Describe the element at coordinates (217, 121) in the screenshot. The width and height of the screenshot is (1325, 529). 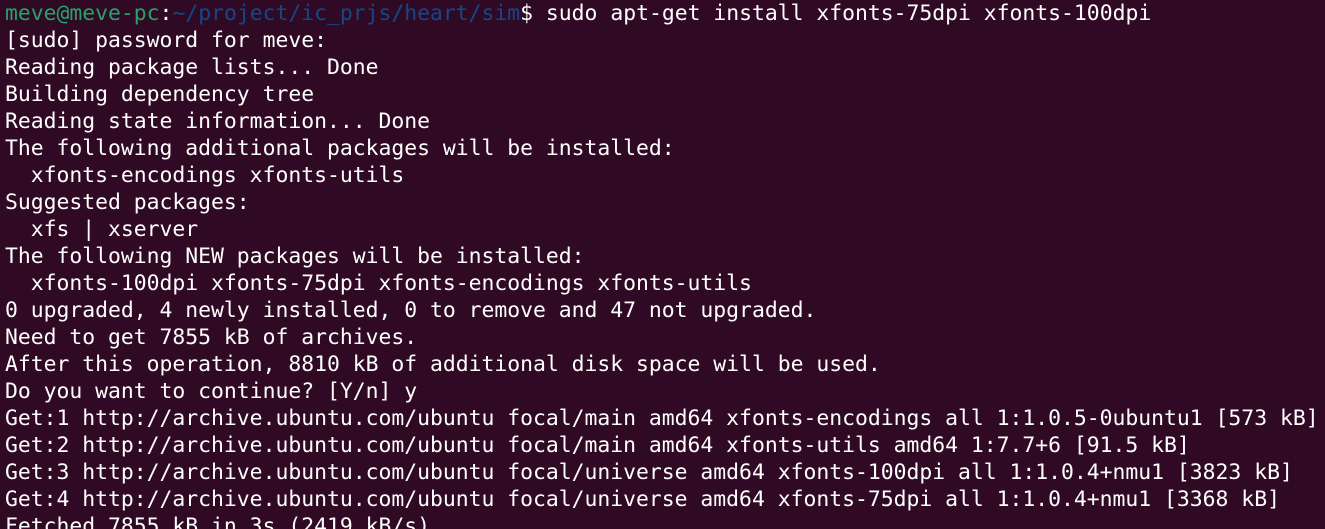
I see `output-line: Reading state information... Done` at that location.